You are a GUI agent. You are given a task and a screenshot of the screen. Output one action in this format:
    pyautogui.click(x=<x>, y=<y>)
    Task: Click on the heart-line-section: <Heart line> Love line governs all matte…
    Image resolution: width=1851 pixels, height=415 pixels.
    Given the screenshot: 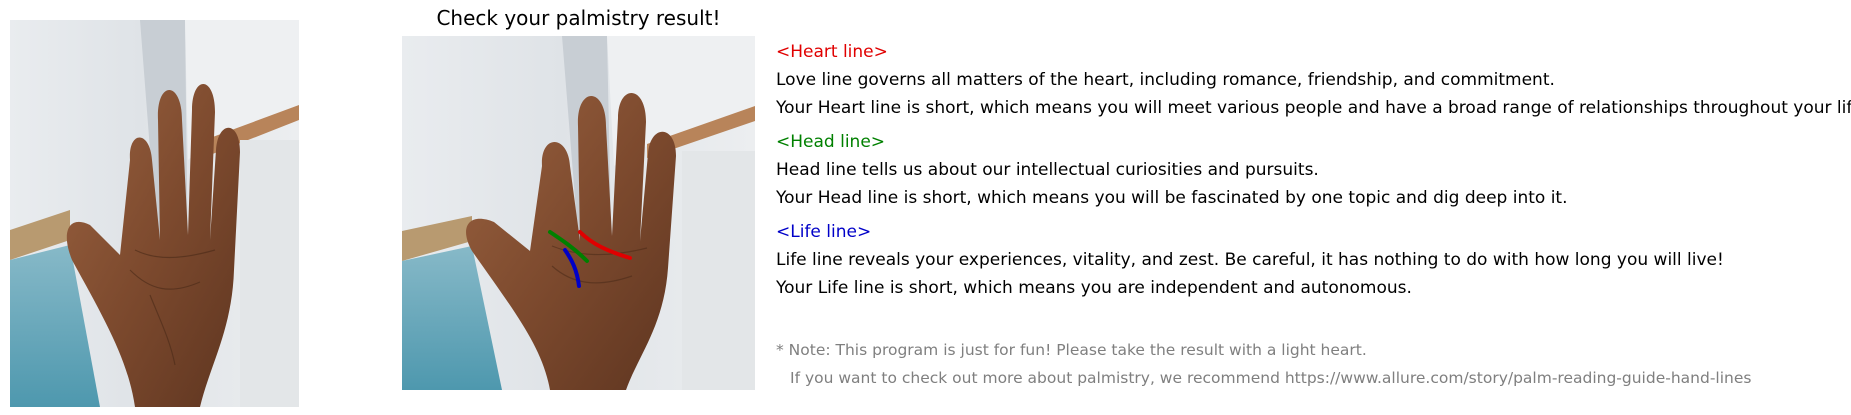 What is the action you would take?
    pyautogui.click(x=1313, y=80)
    